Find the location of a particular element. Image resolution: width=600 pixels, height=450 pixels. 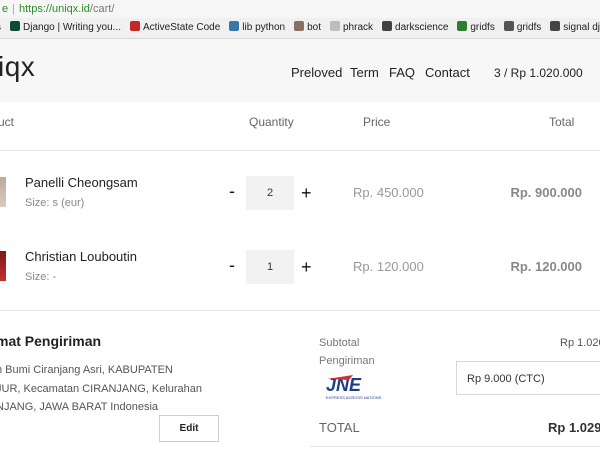

python-icon is located at coordinates (234, 26).